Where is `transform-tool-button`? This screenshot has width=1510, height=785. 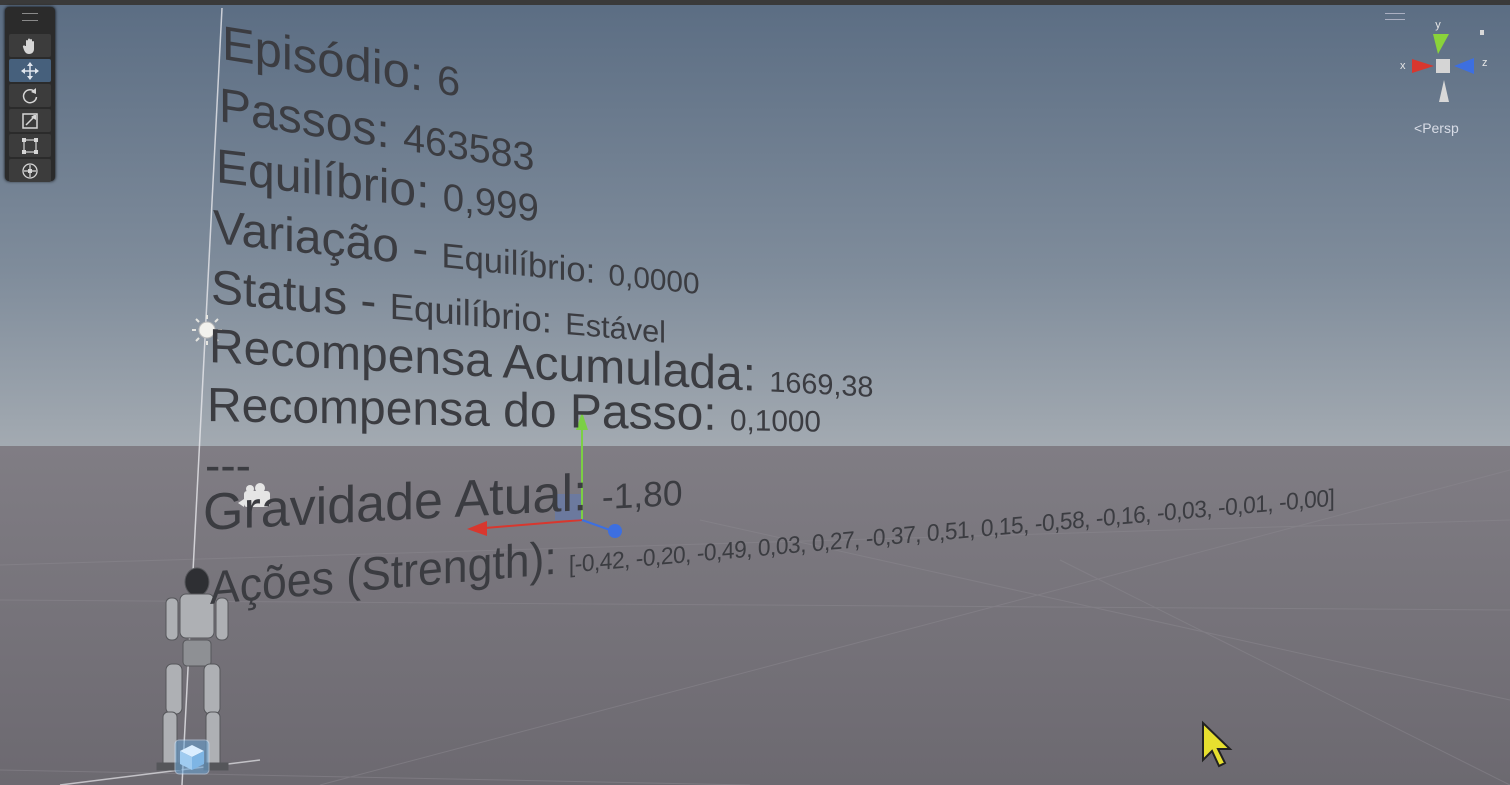 transform-tool-button is located at coordinates (30, 170).